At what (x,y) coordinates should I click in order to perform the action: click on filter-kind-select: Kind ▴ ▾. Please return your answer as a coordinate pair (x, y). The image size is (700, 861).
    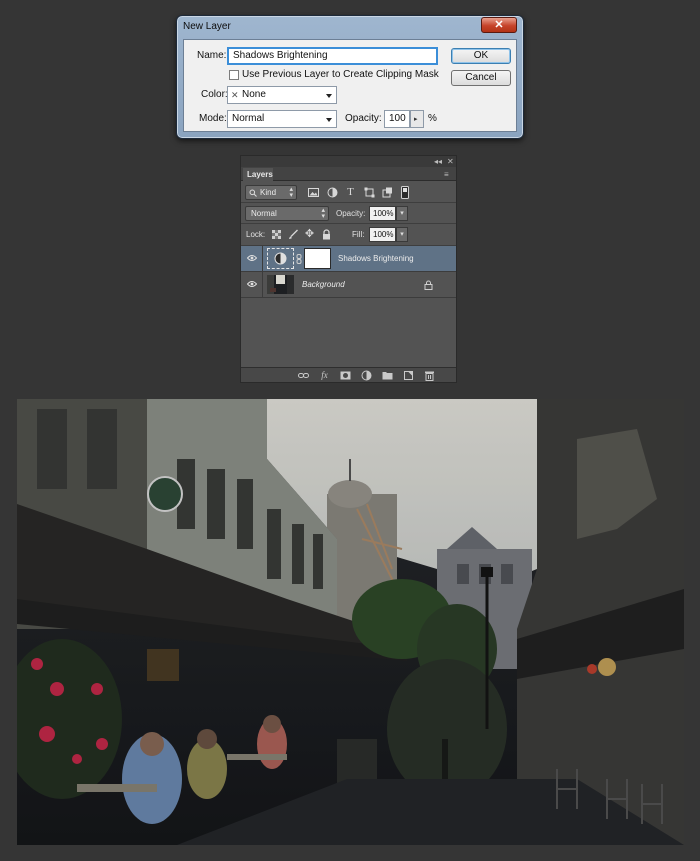
    Looking at the image, I should click on (271, 192).